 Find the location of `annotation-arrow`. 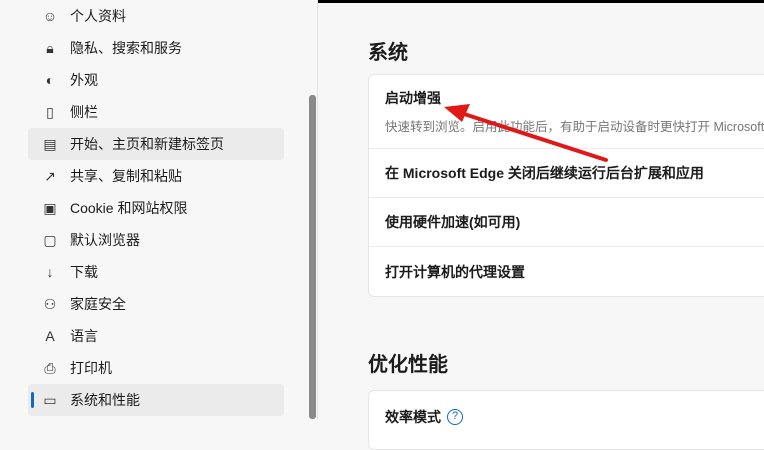

annotation-arrow is located at coordinates (526, 133).